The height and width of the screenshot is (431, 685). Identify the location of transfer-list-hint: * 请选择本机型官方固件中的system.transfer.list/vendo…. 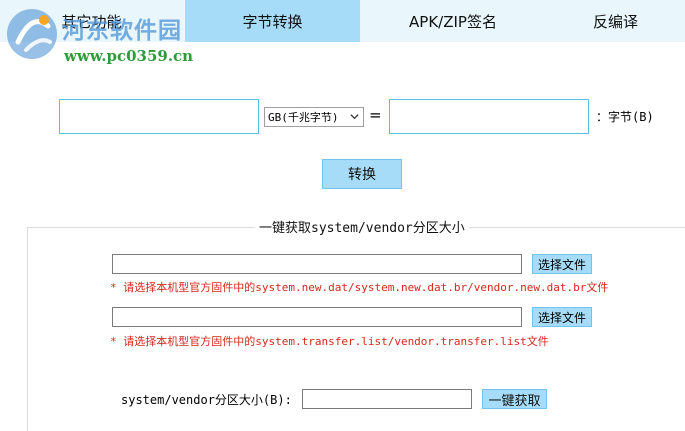
(329, 341).